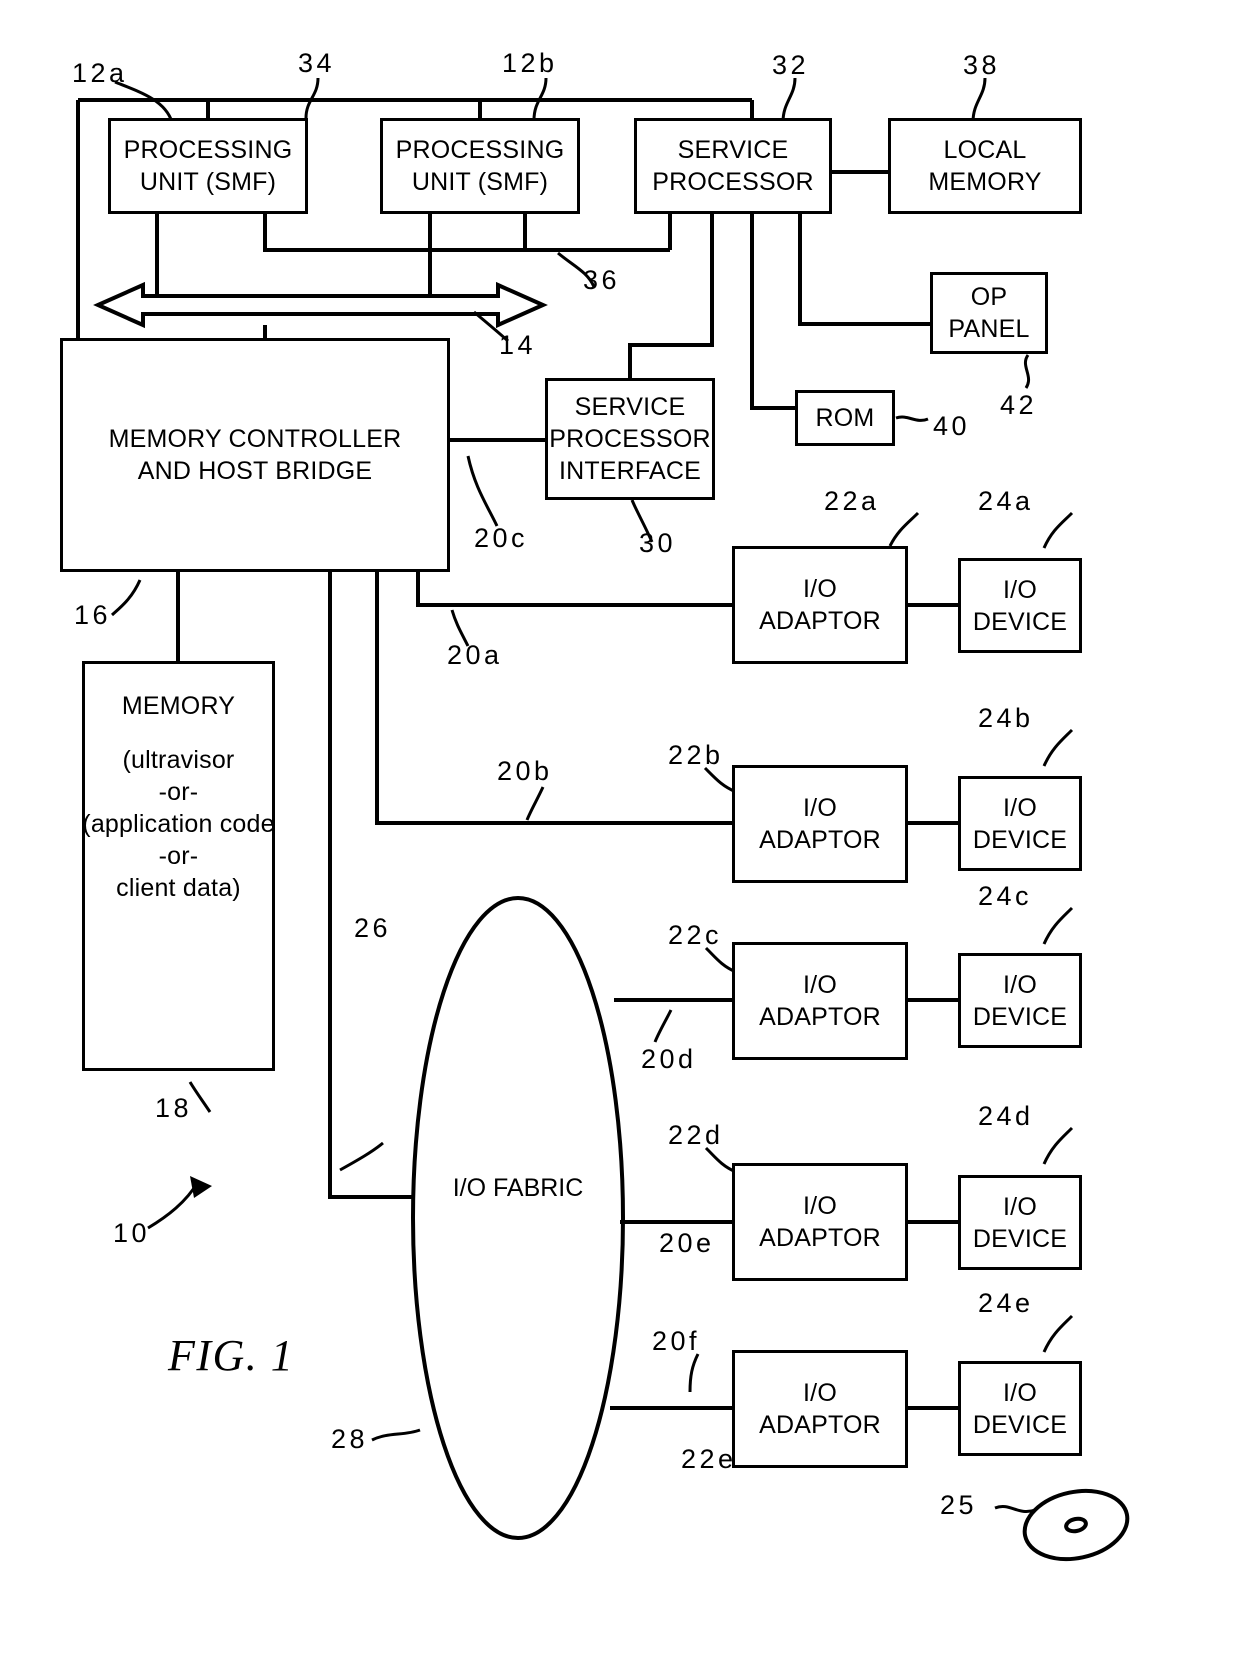  I want to click on service-processor-box: SERVICE PROCESSOR, so click(733, 166).